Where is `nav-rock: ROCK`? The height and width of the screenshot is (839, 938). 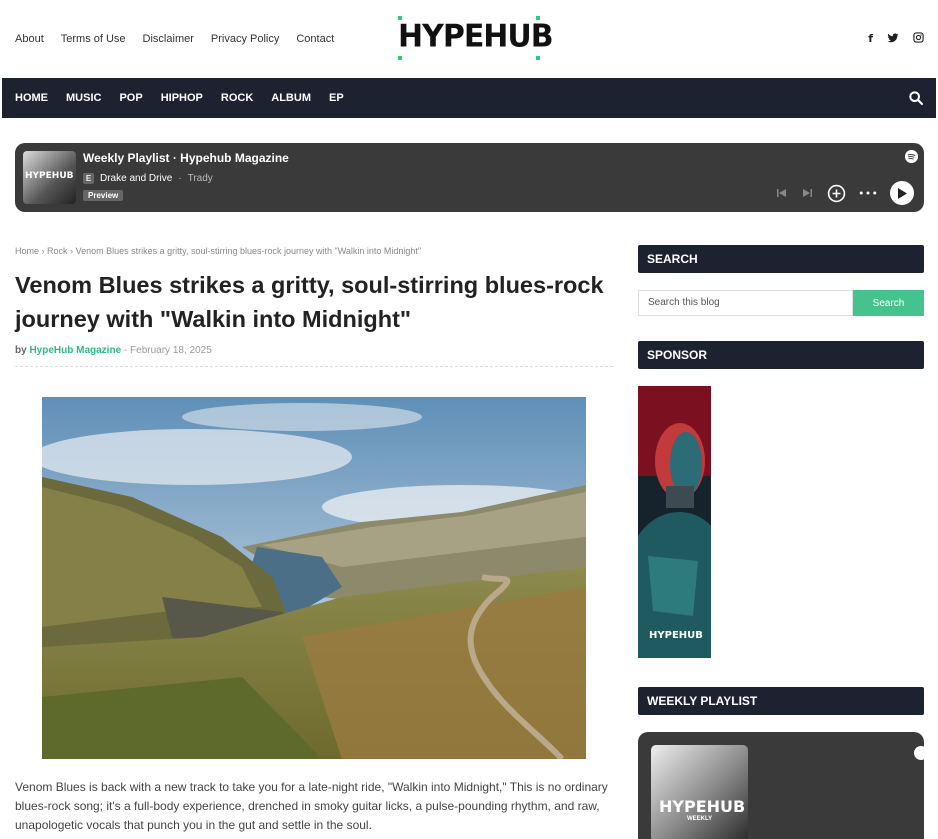 nav-rock: ROCK is located at coordinates (237, 98).